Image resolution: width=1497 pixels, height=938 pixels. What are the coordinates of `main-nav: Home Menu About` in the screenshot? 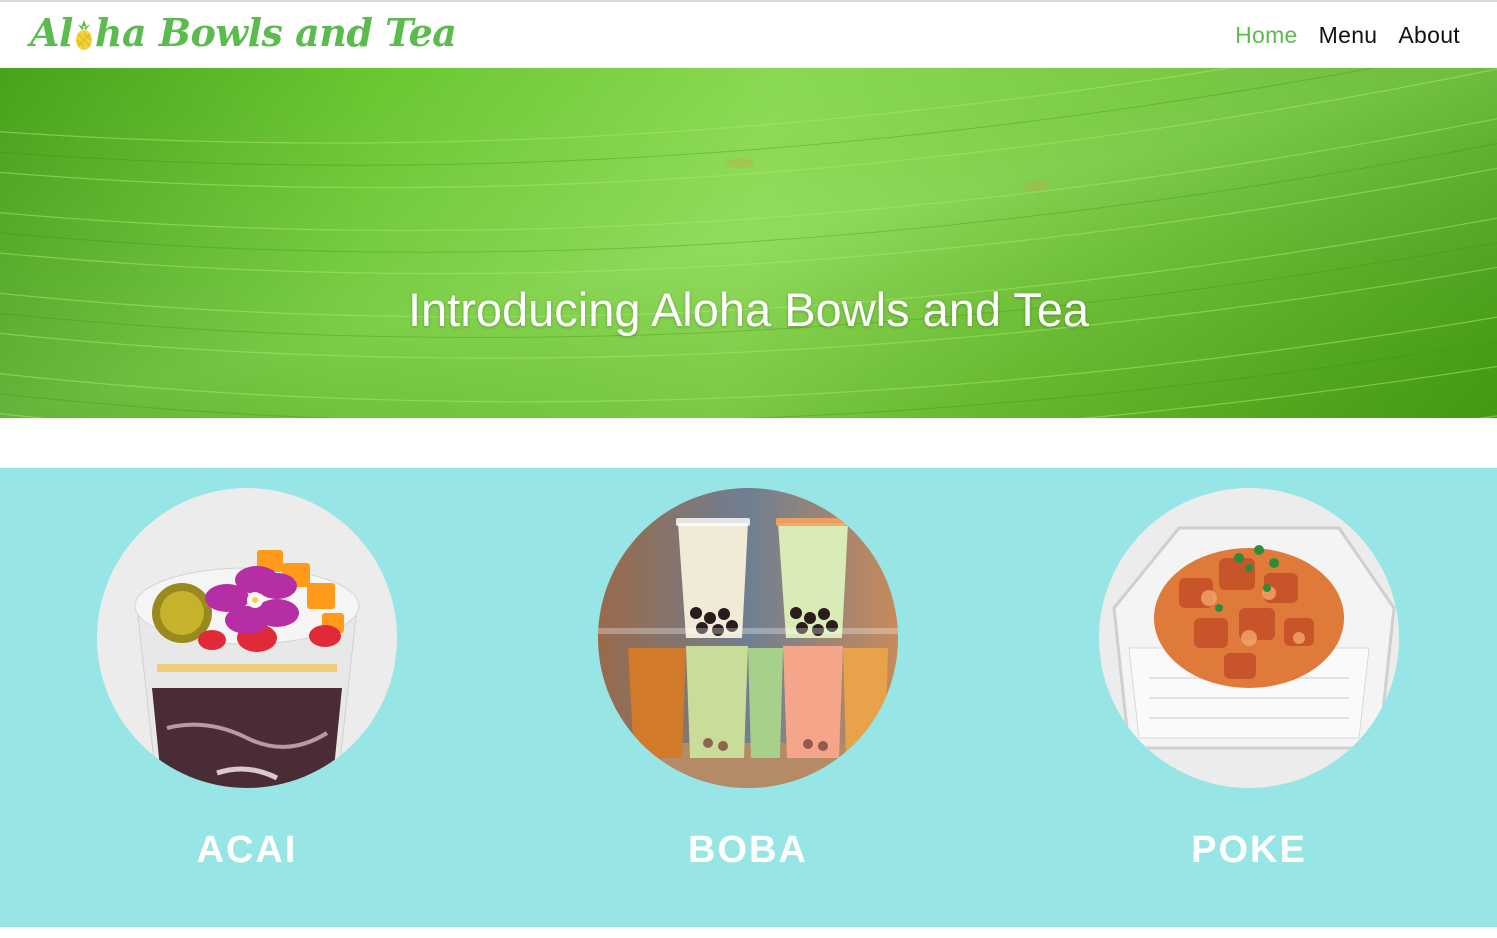 It's located at (1347, 35).